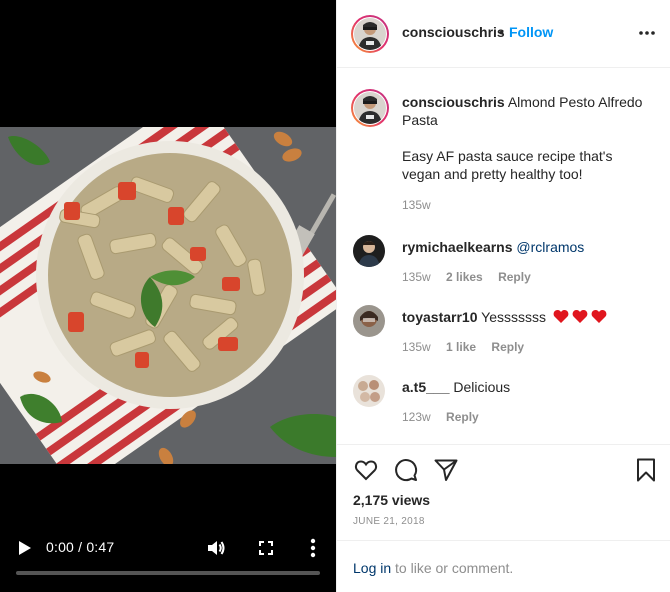 This screenshot has width=670, height=592. I want to click on author-username: consciouschris, so click(453, 32).